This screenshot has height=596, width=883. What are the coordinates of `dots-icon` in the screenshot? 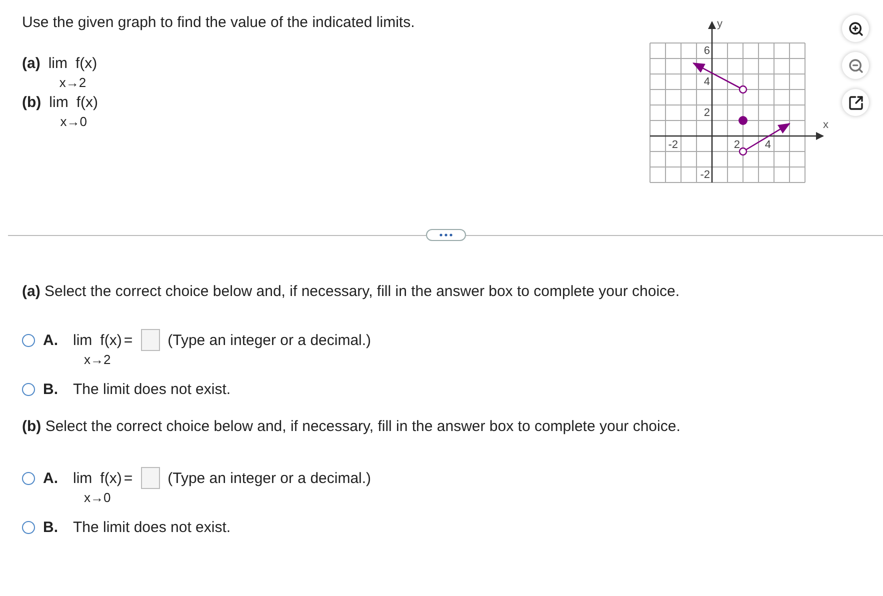 It's located at (445, 235).